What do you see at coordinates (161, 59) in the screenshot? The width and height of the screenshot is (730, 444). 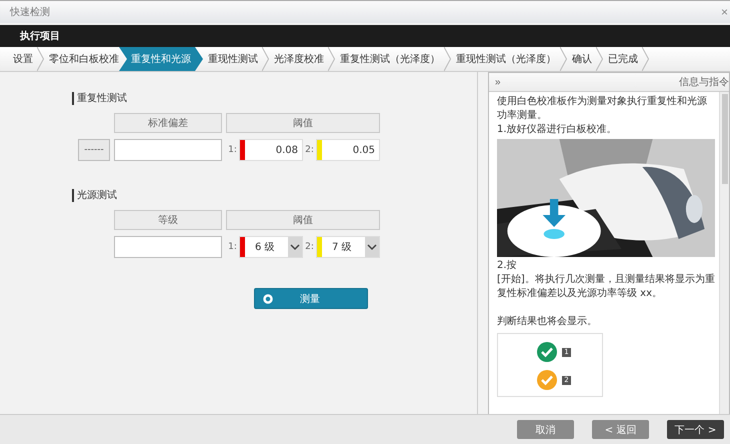 I see `step-tab: 重复性和光源` at bounding box center [161, 59].